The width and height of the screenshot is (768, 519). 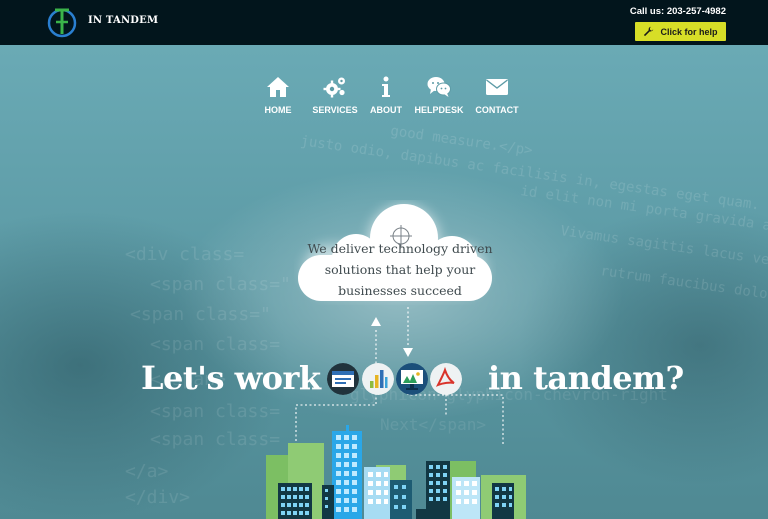 I want to click on monitor-icon, so click(x=412, y=379).